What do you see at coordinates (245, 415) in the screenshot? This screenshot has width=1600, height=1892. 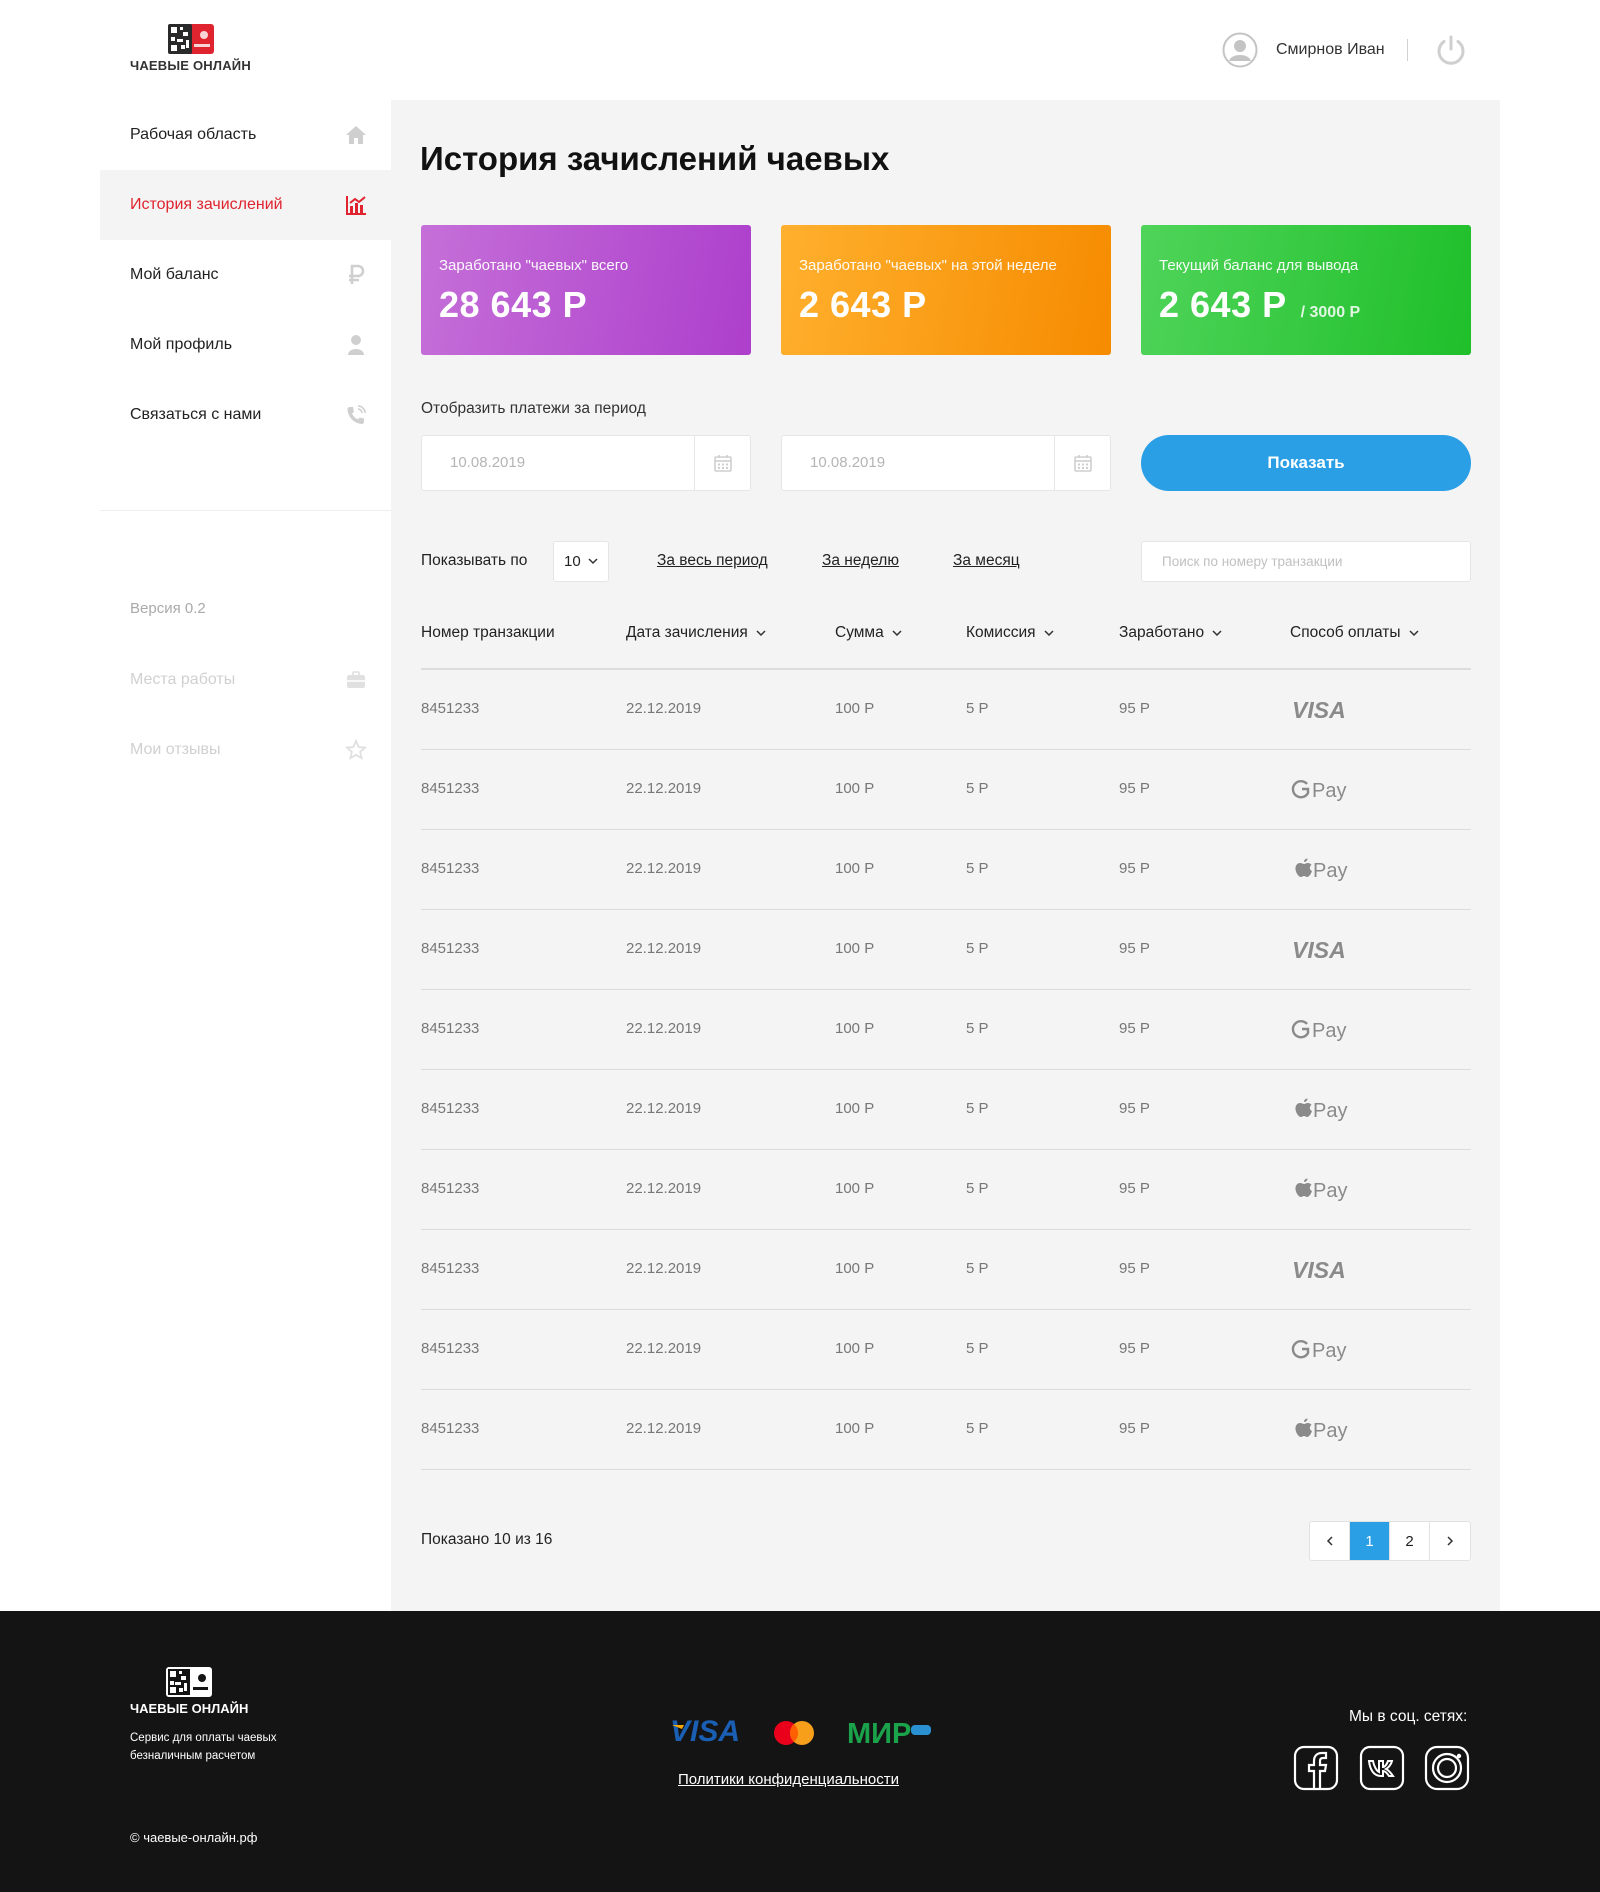 I see `sidebar-item-contact: Связаться с нами` at bounding box center [245, 415].